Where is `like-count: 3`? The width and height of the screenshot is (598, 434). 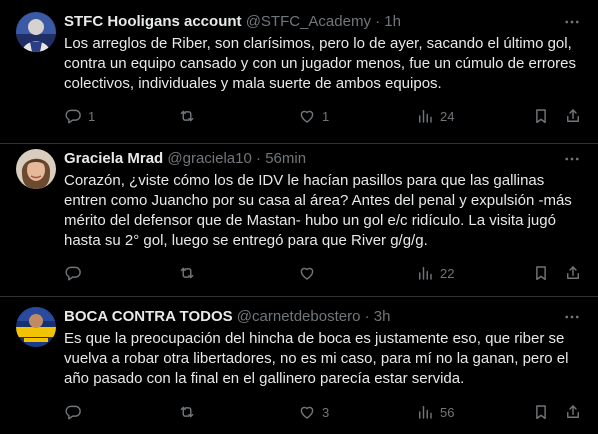
like-count: 3 is located at coordinates (326, 412).